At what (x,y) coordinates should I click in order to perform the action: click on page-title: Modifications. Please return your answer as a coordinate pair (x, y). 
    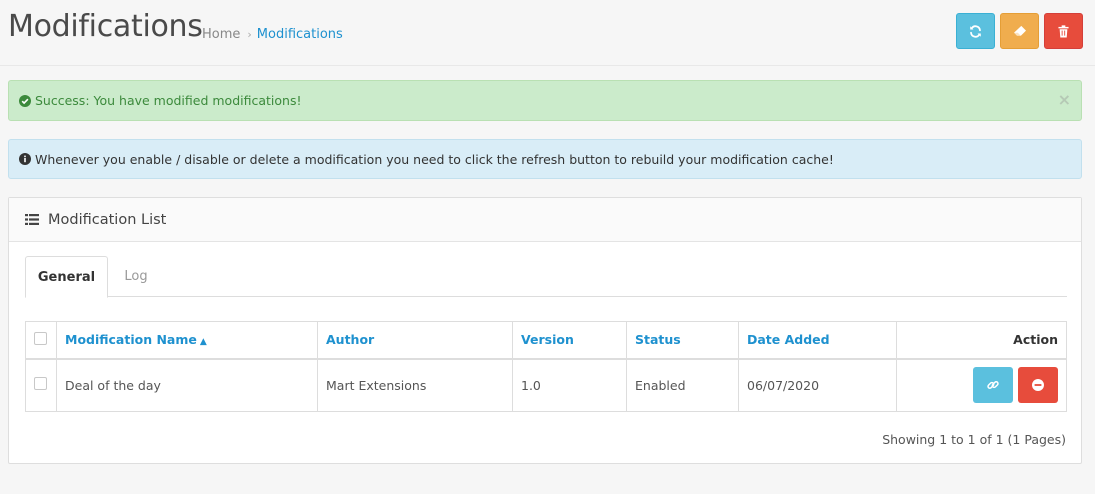
    Looking at the image, I should click on (105, 26).